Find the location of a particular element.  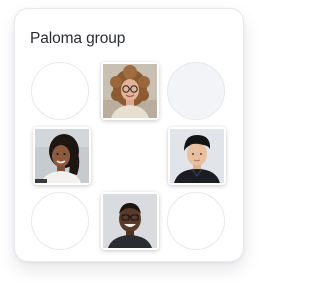

woman-curly-hair-glasses-portrait is located at coordinates (130, 91).